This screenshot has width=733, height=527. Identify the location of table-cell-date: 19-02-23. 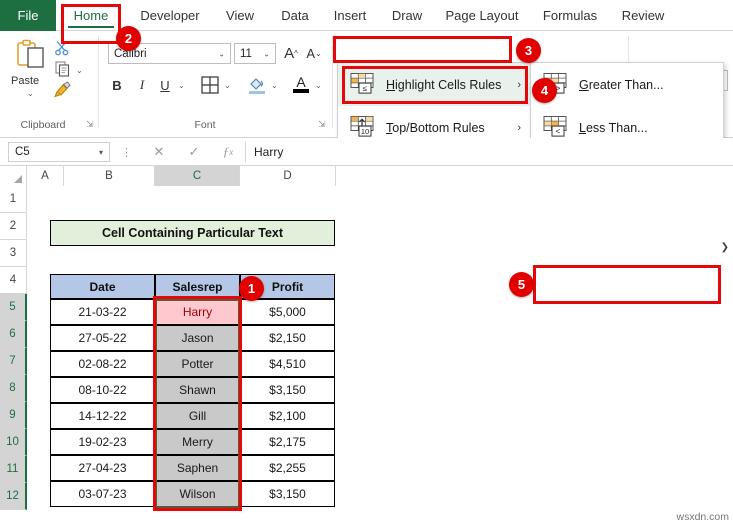
(102, 442).